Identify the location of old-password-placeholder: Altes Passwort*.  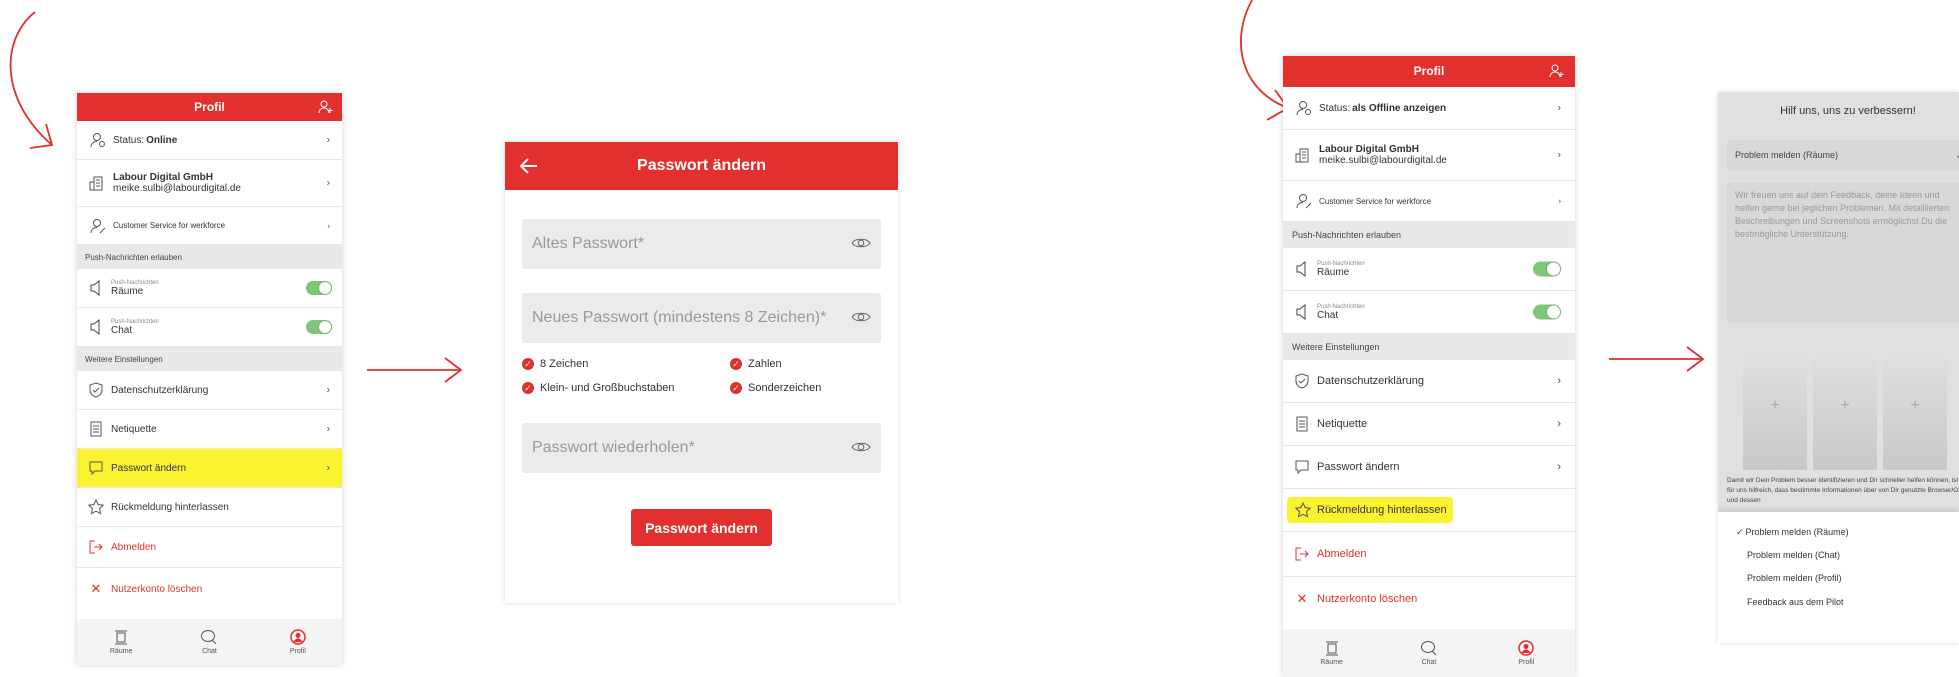
(588, 243).